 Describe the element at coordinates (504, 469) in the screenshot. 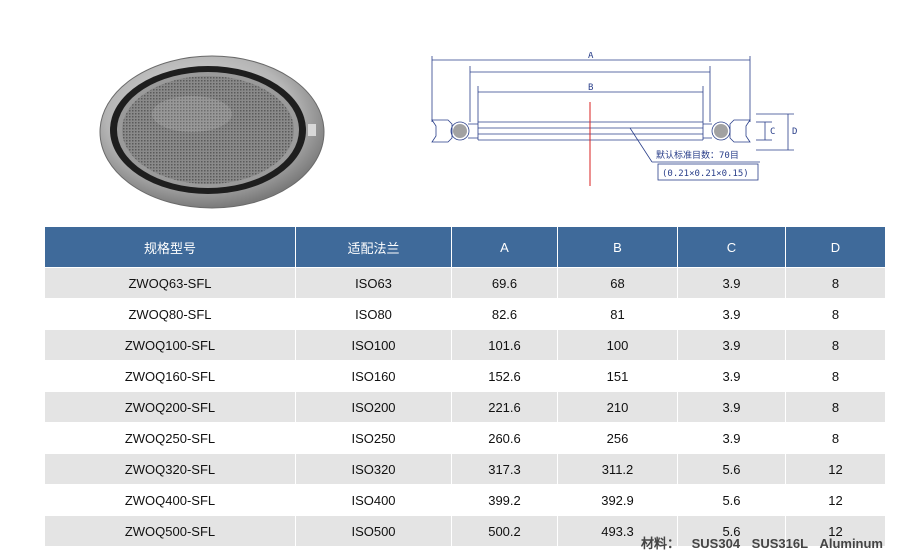

I see `table-cell: 317.3` at that location.